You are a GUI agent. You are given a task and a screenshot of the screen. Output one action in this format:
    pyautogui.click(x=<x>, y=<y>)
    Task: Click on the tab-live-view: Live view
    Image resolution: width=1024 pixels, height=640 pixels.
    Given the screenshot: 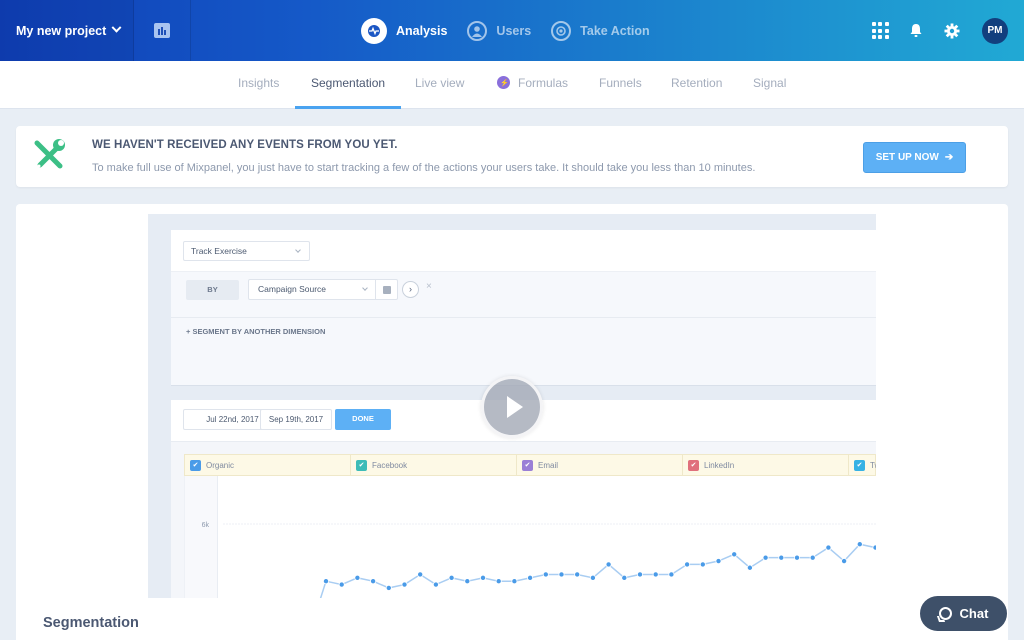 What is the action you would take?
    pyautogui.click(x=439, y=85)
    